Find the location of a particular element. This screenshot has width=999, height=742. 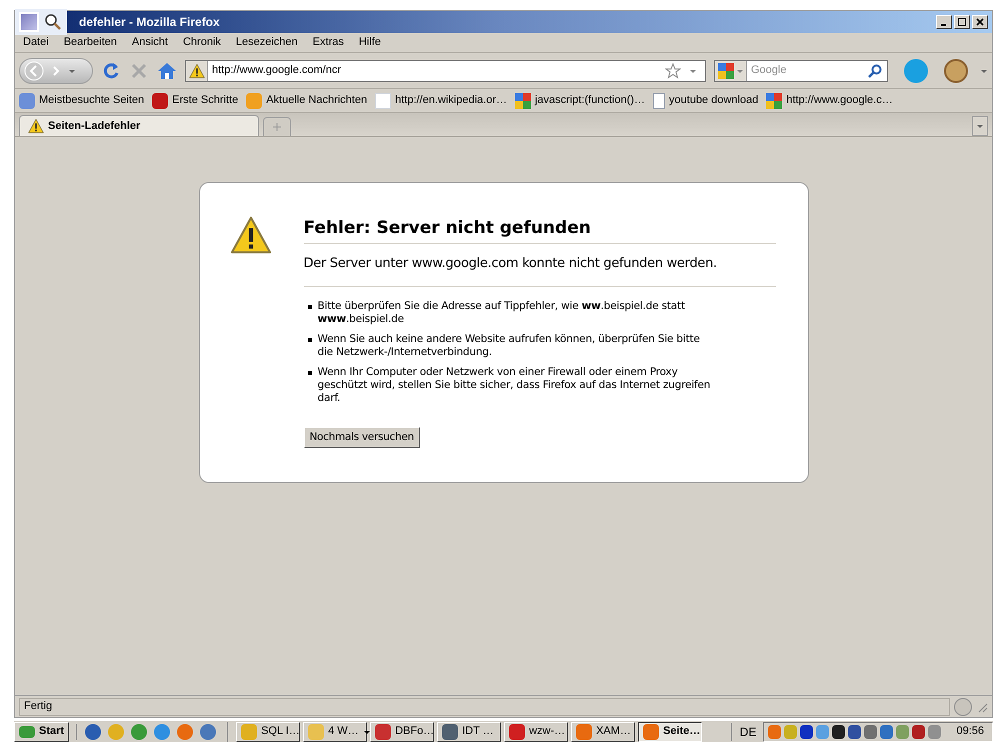

error-title: Fehler: Server nicht gefunden is located at coordinates (540, 230).